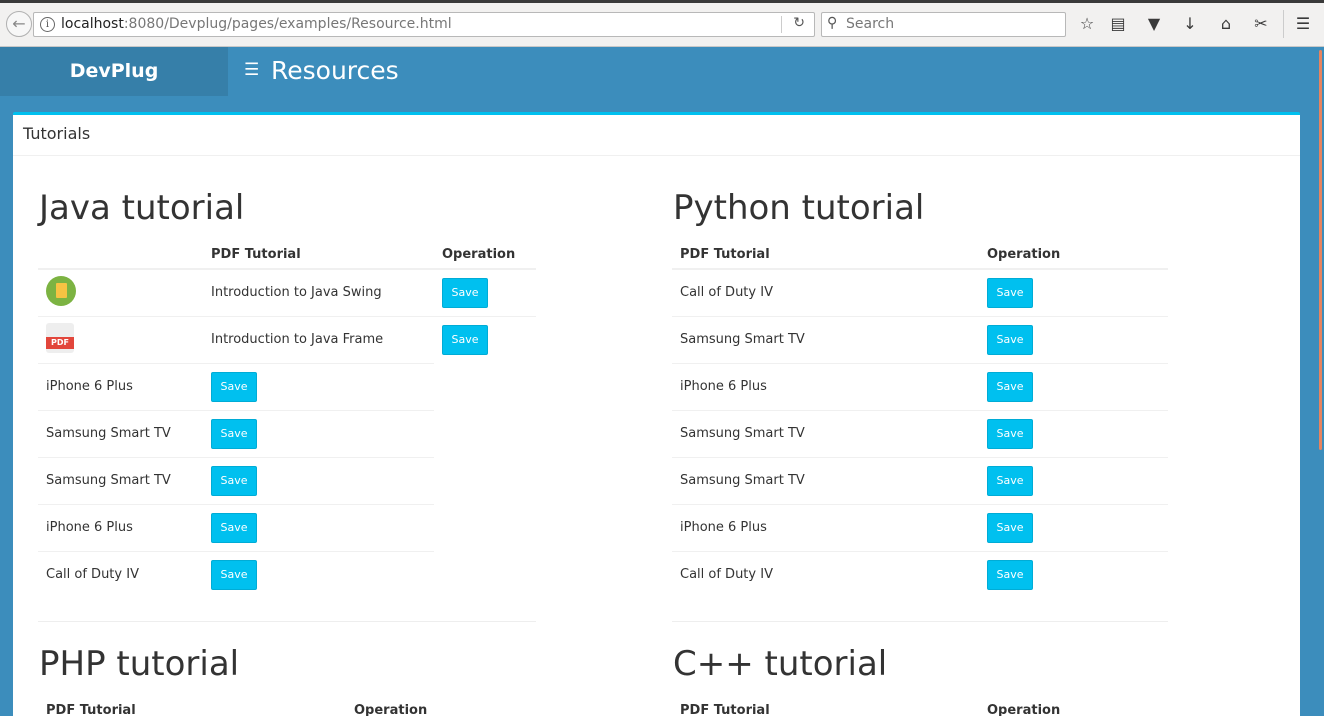 The image size is (1324, 716). Describe the element at coordinates (441, 703) in the screenshot. I see `php-column-header-1: Operation` at that location.